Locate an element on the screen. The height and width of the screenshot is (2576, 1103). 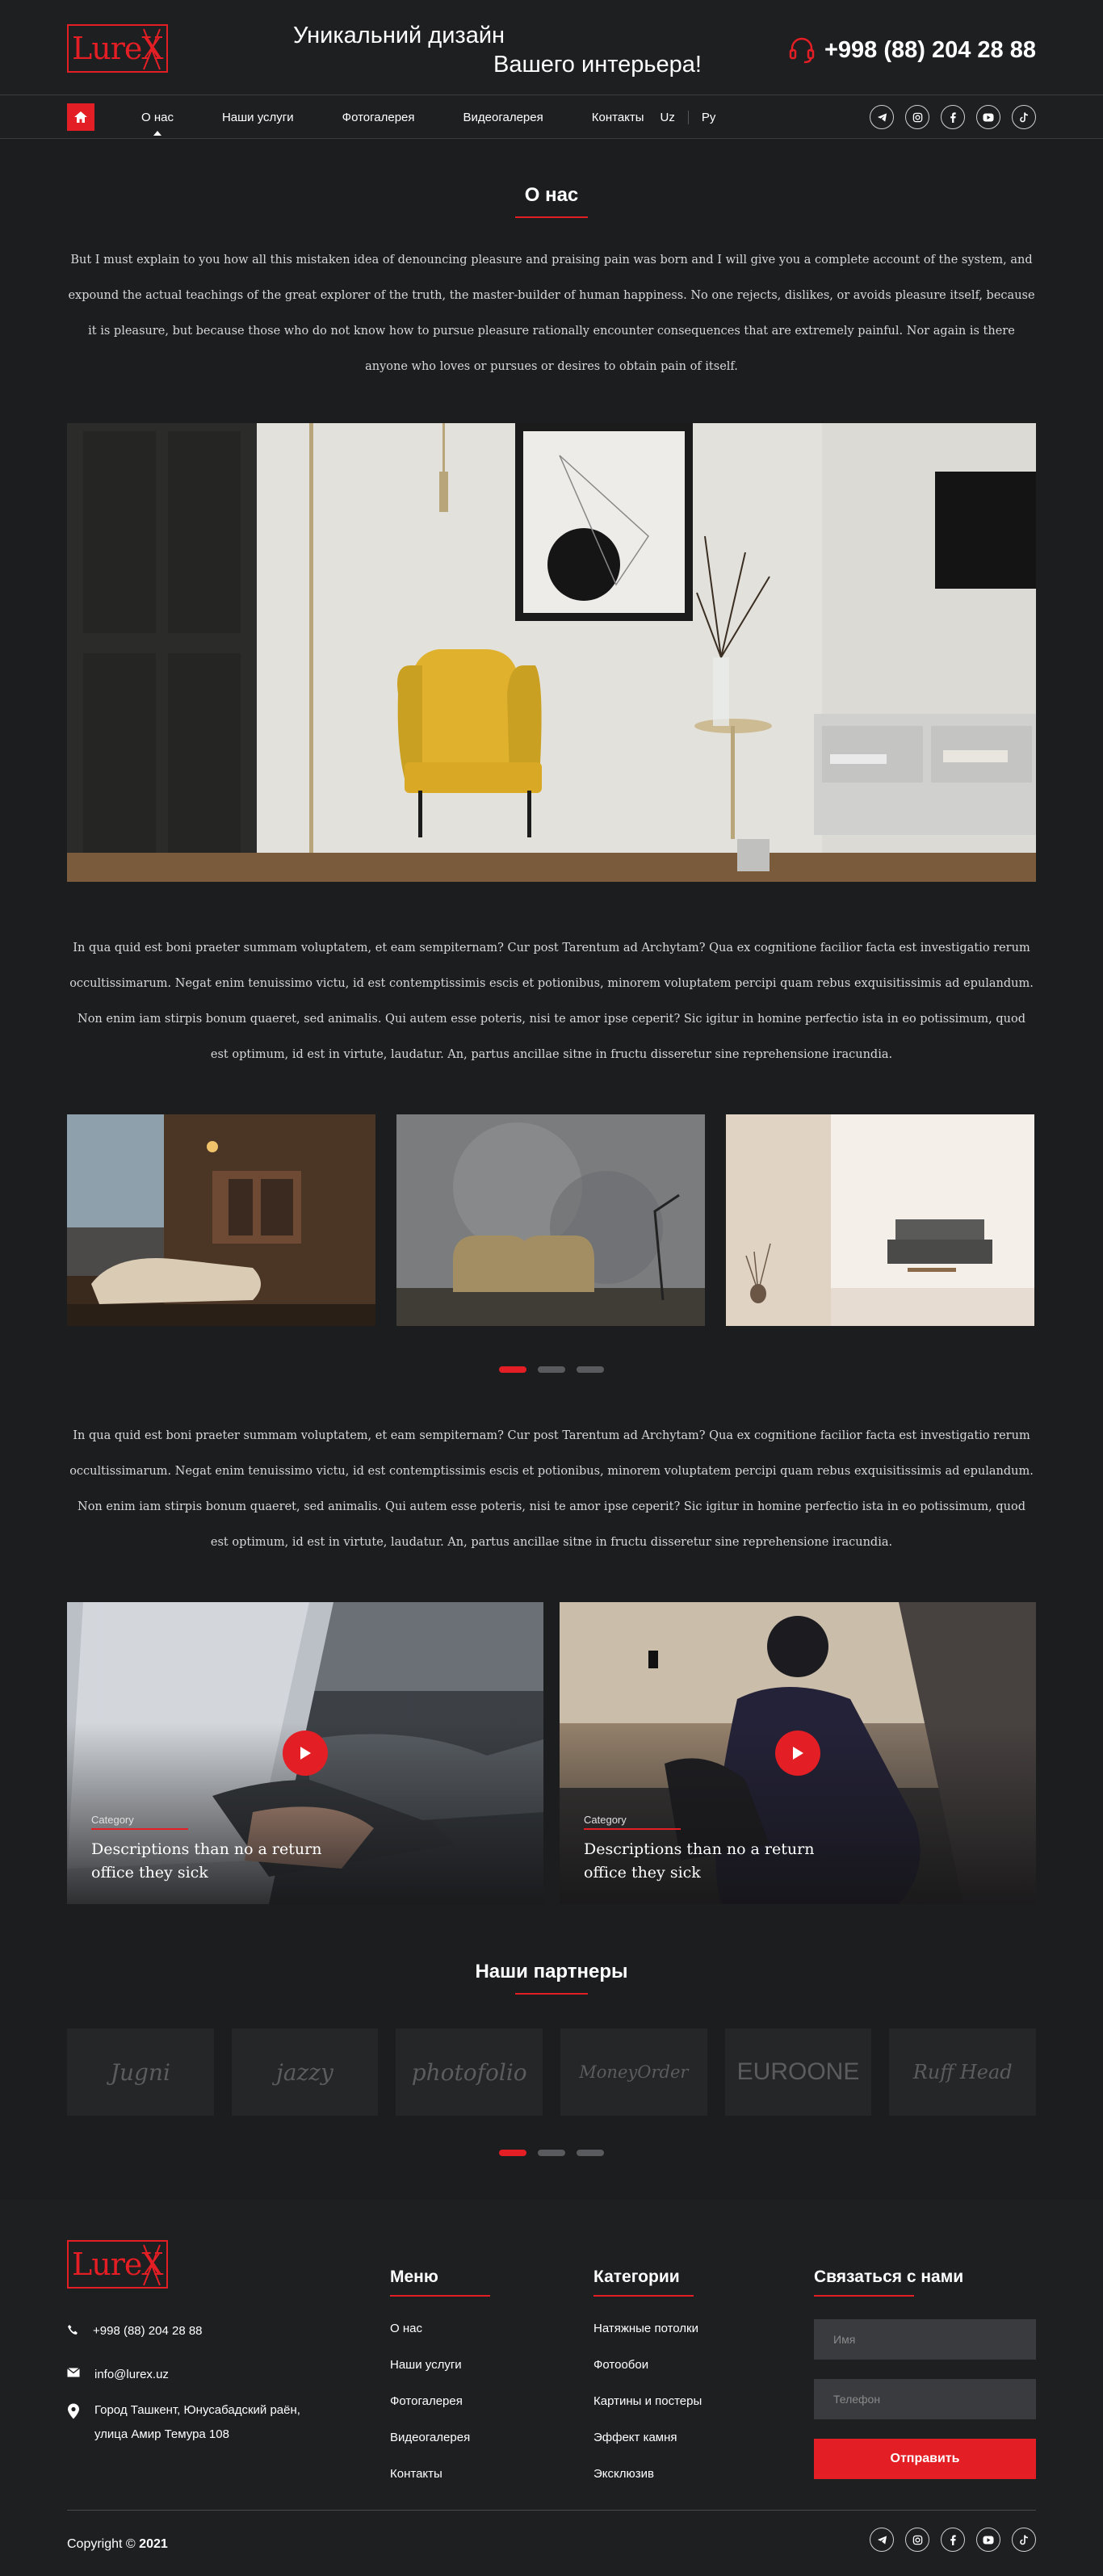
nav-item-contacts: Контакты is located at coordinates (618, 117).